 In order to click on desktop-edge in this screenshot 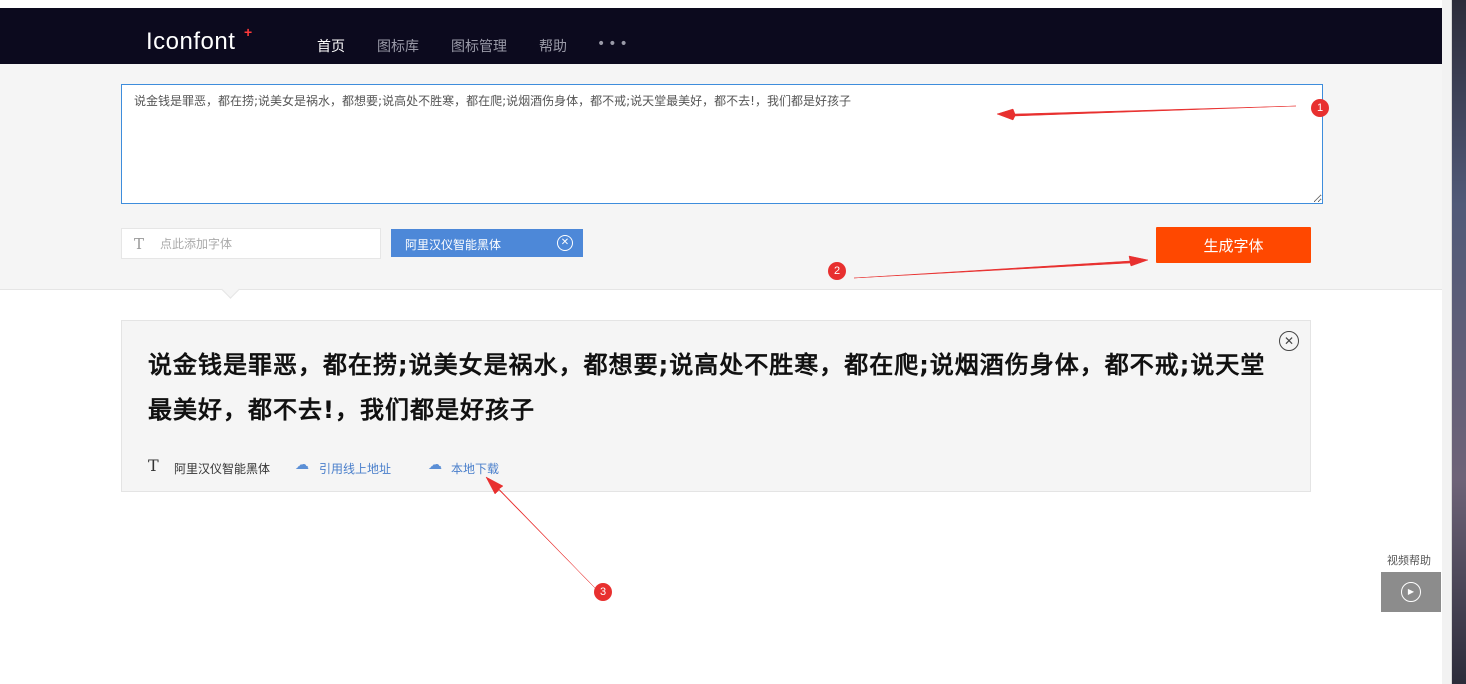, I will do `click(1459, 342)`.